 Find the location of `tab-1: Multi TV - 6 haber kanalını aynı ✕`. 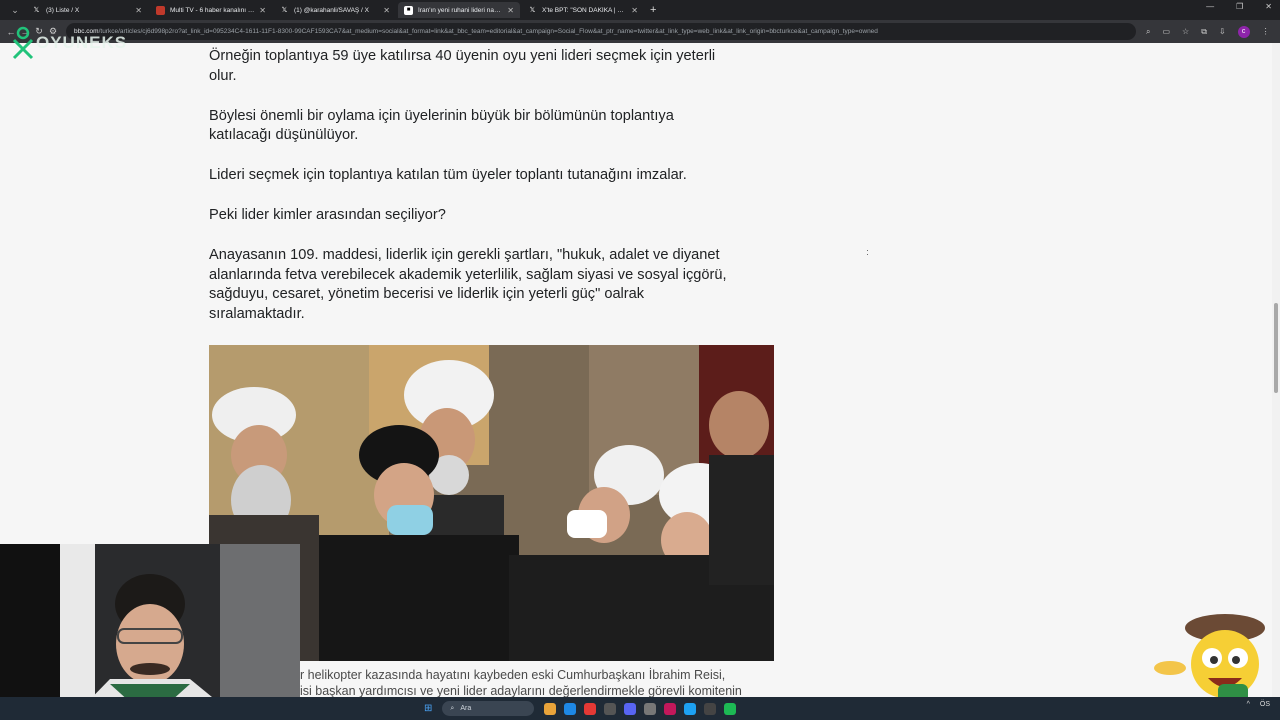

tab-1: Multi TV - 6 haber kanalını aynı ✕ is located at coordinates (211, 10).